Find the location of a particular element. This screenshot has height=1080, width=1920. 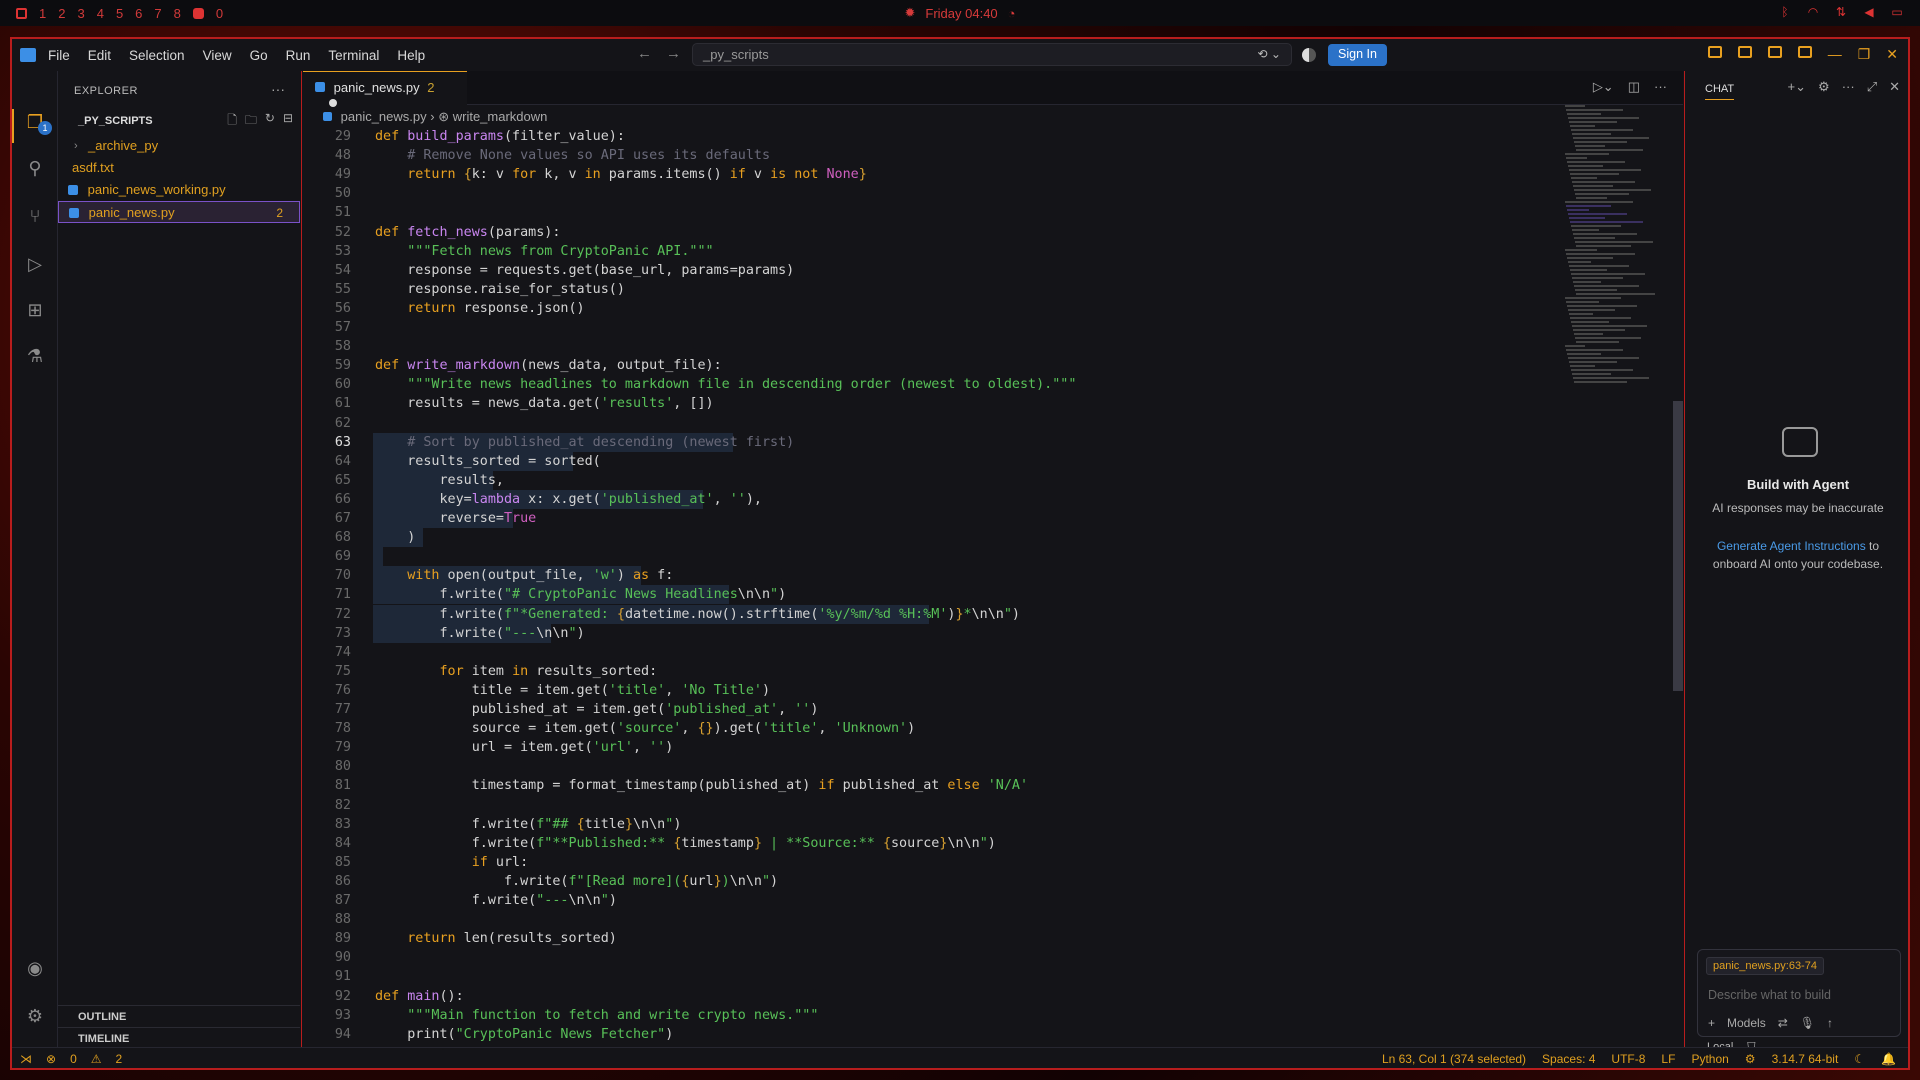

generate-instructions-link: Generate Agent Instructions is located at coordinates (1791, 546).